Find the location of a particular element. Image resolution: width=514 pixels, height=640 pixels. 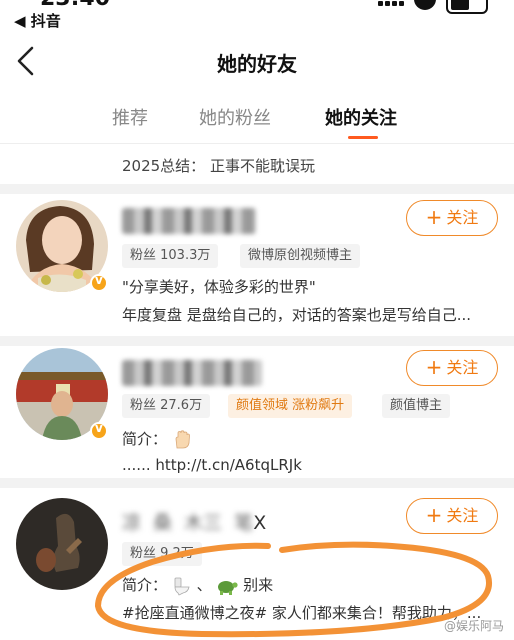

user-tag: 颜值博主 is located at coordinates (416, 406).